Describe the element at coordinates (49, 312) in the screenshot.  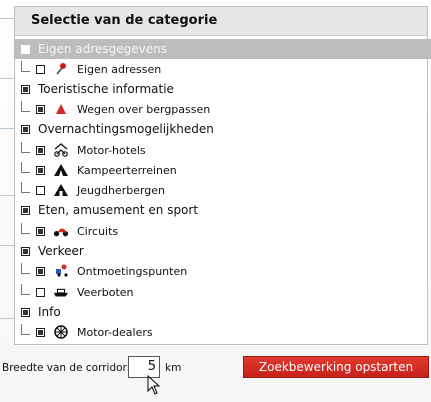
I see `category-label: Info` at that location.